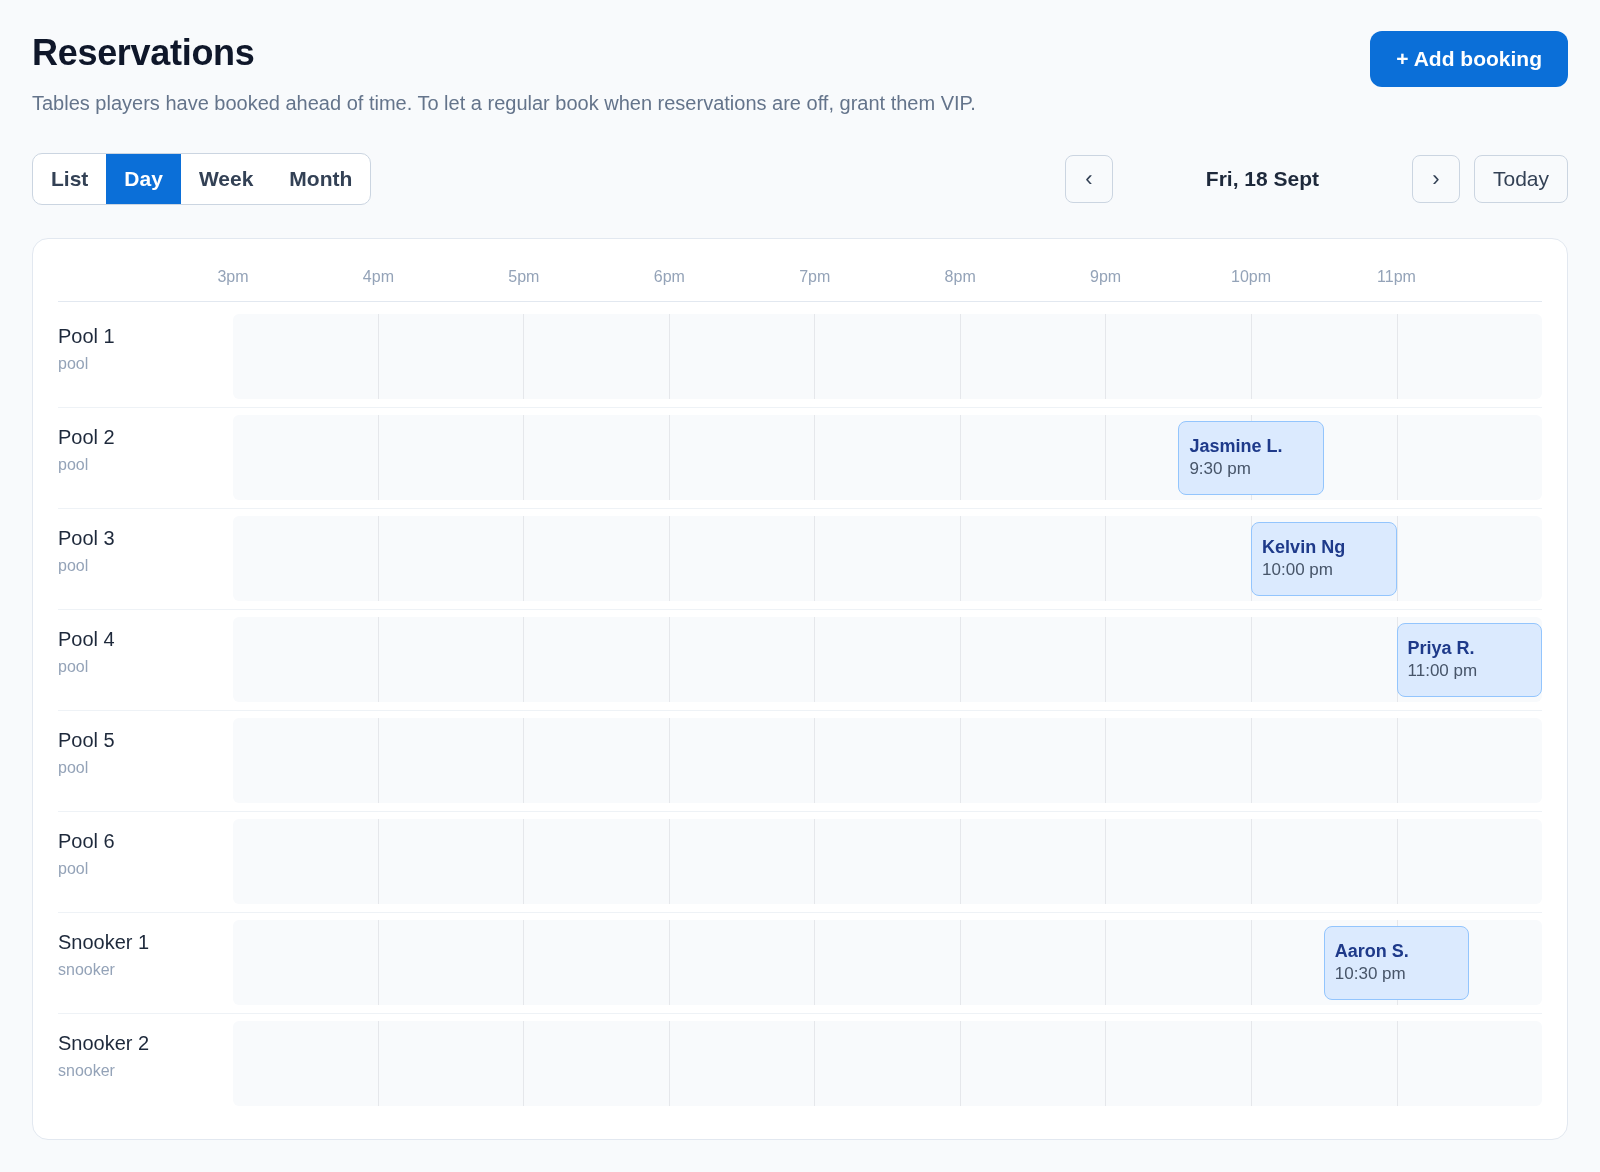 Image resolution: width=1600 pixels, height=1172 pixels. Describe the element at coordinates (86, 841) in the screenshot. I see `table-name: Pool 6` at that location.